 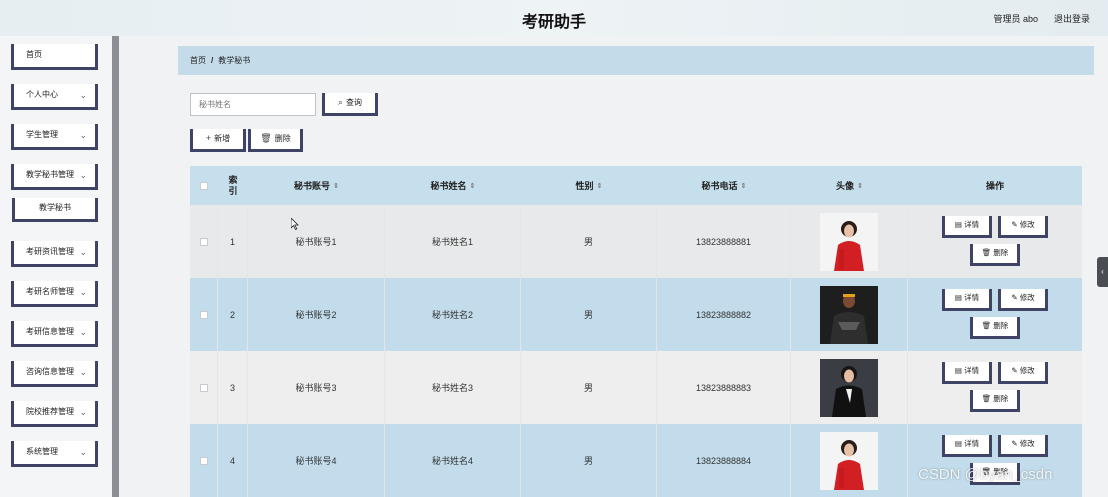 I want to click on sidebar-item-students: 学生管理 ⌄, so click(x=54, y=137).